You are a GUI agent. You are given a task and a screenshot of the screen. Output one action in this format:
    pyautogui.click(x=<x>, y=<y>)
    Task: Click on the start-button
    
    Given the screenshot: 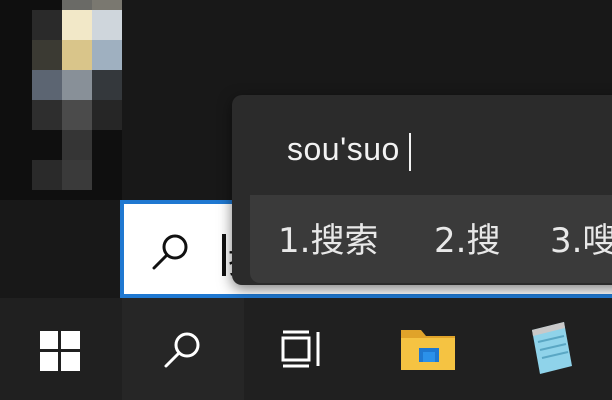 What is the action you would take?
    pyautogui.click(x=61, y=349)
    